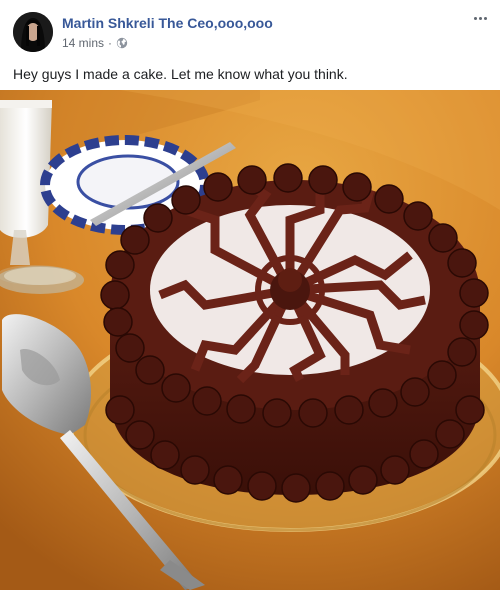 This screenshot has width=500, height=590. I want to click on post-header: Martin Shkreli The Ceo,ooo,ooo 14 mins ·, so click(250, 30).